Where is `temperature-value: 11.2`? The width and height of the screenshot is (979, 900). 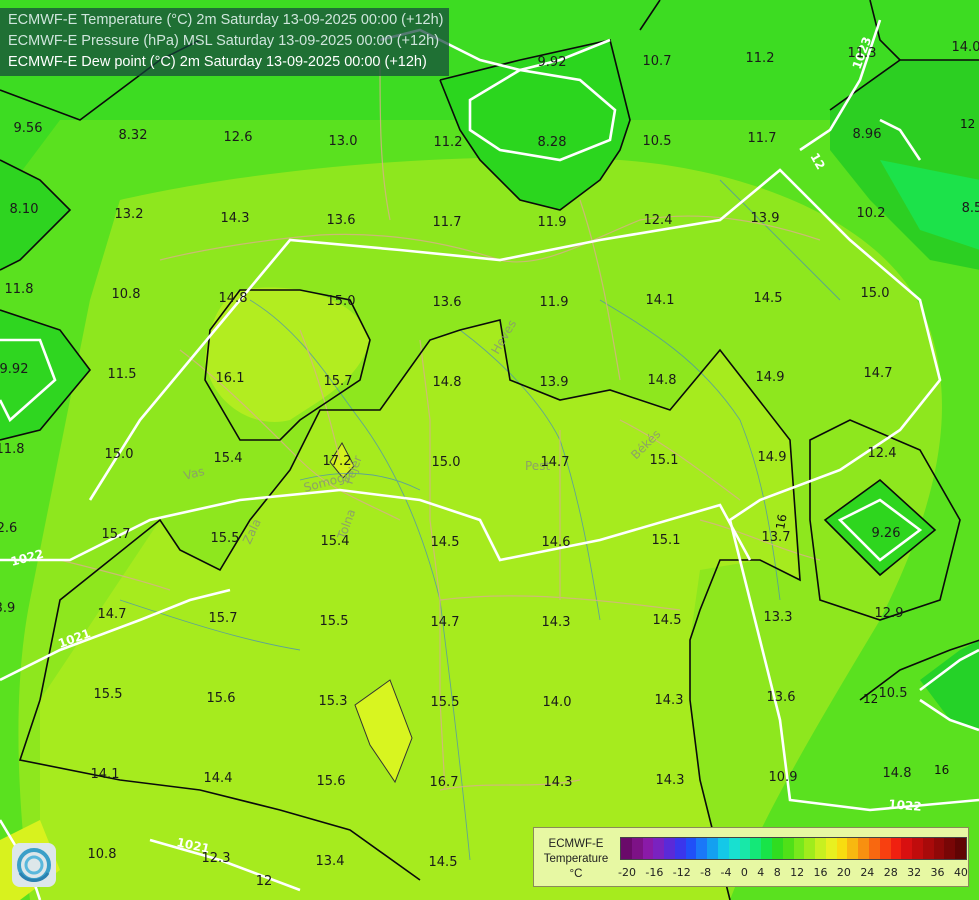 temperature-value: 11.2 is located at coordinates (760, 58).